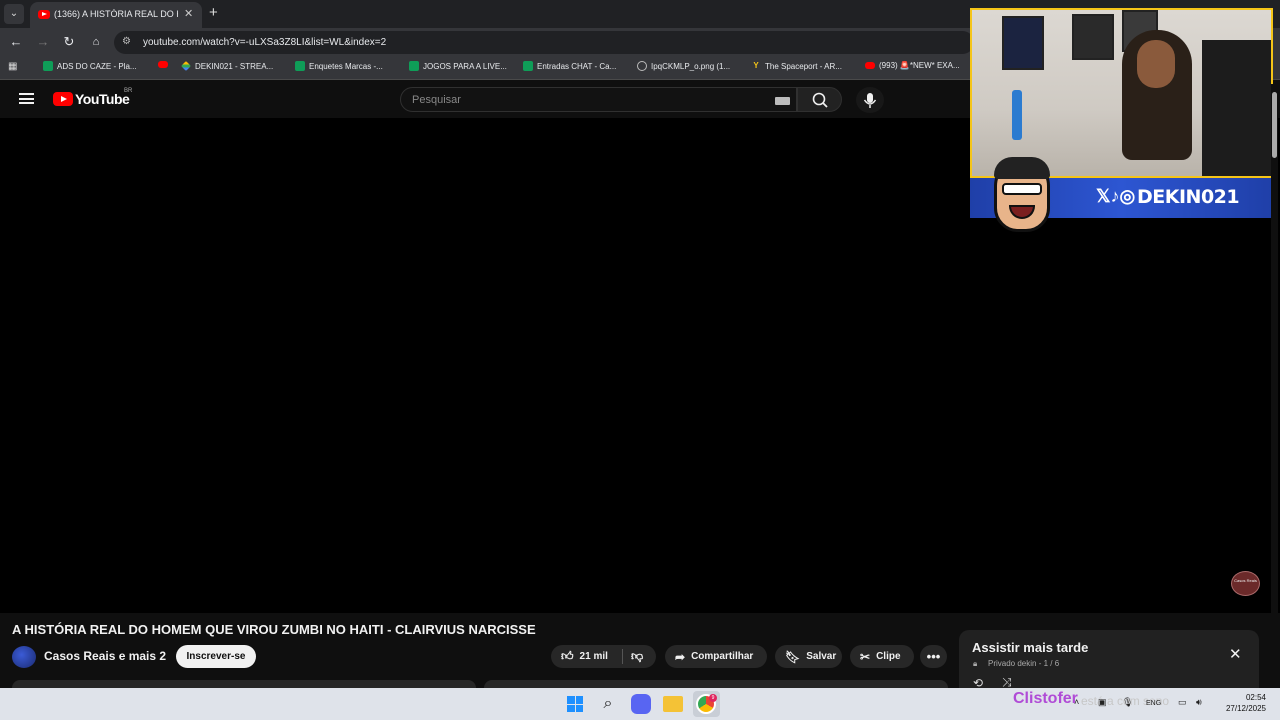 Image resolution: width=1280 pixels, height=720 pixels. I want to click on new-tab-button: +, so click(213, 13).